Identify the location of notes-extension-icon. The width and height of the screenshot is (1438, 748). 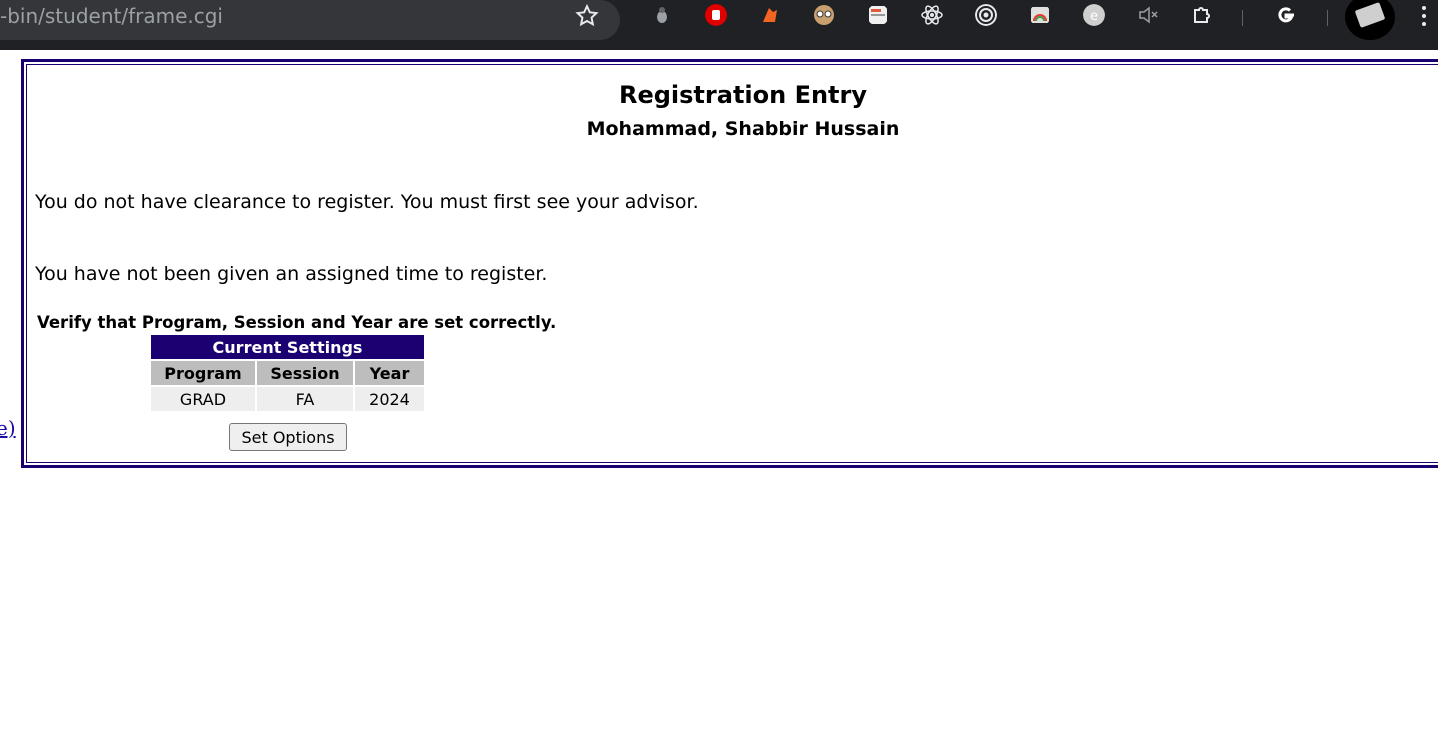
(878, 15).